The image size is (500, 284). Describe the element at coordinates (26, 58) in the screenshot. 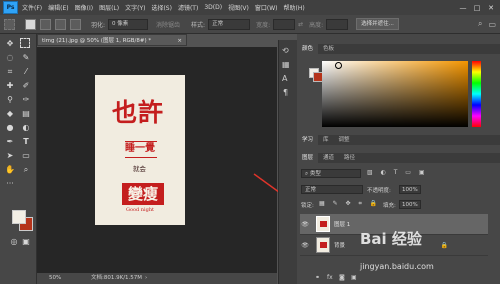

I see `quick-select-tool-icon: ✎` at that location.